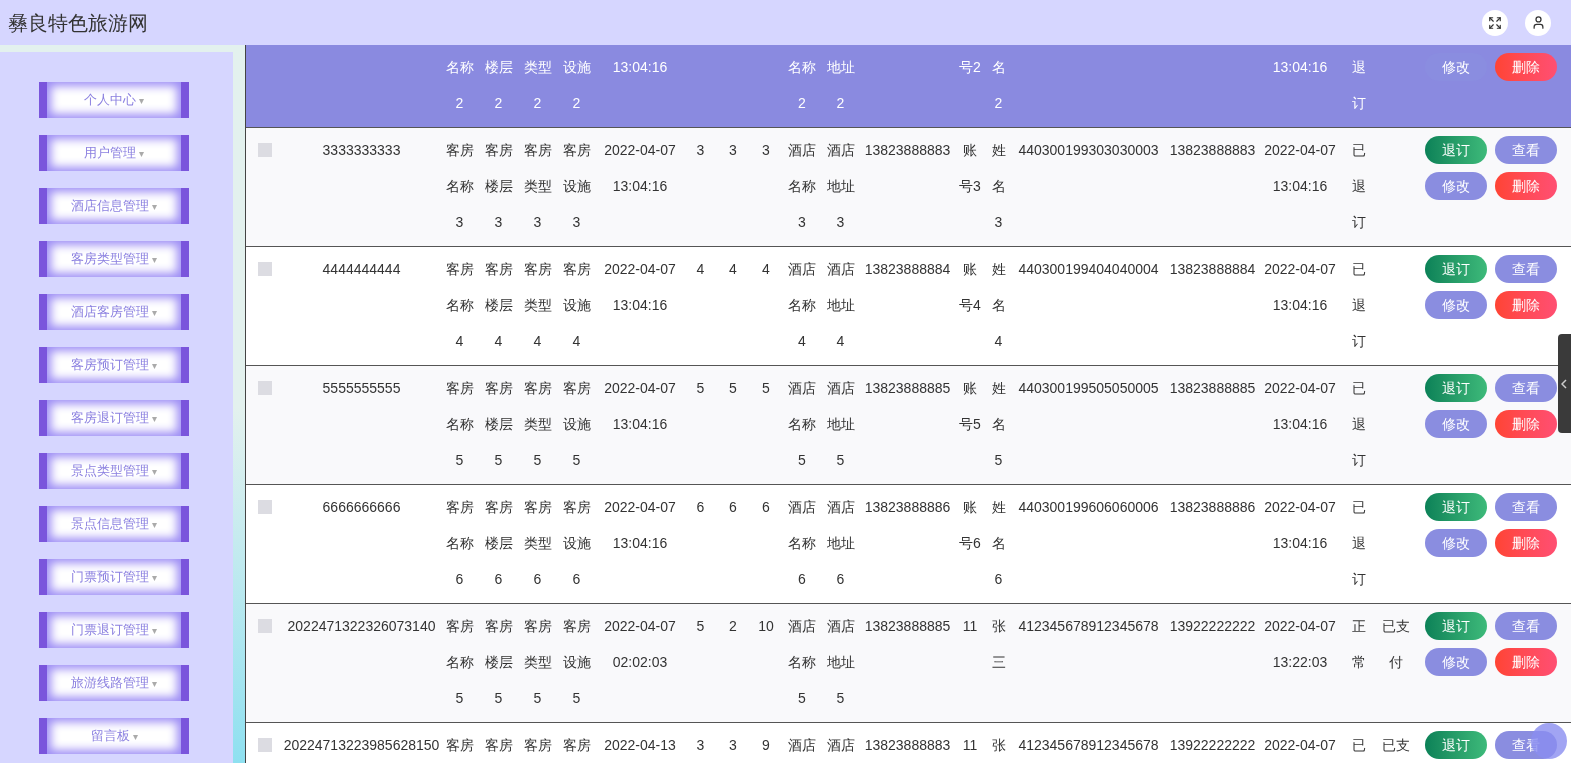  What do you see at coordinates (802, 305) in the screenshot?
I see `table-cell-text: 酒店名称4` at bounding box center [802, 305].